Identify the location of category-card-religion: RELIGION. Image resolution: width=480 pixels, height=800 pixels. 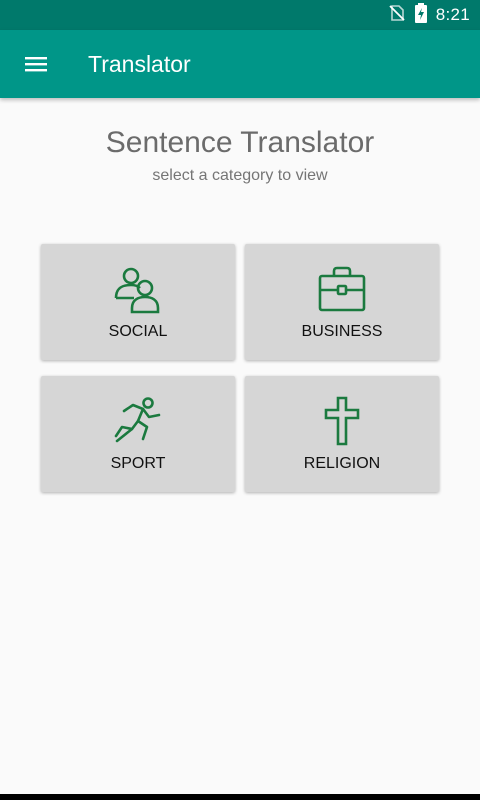
(342, 434).